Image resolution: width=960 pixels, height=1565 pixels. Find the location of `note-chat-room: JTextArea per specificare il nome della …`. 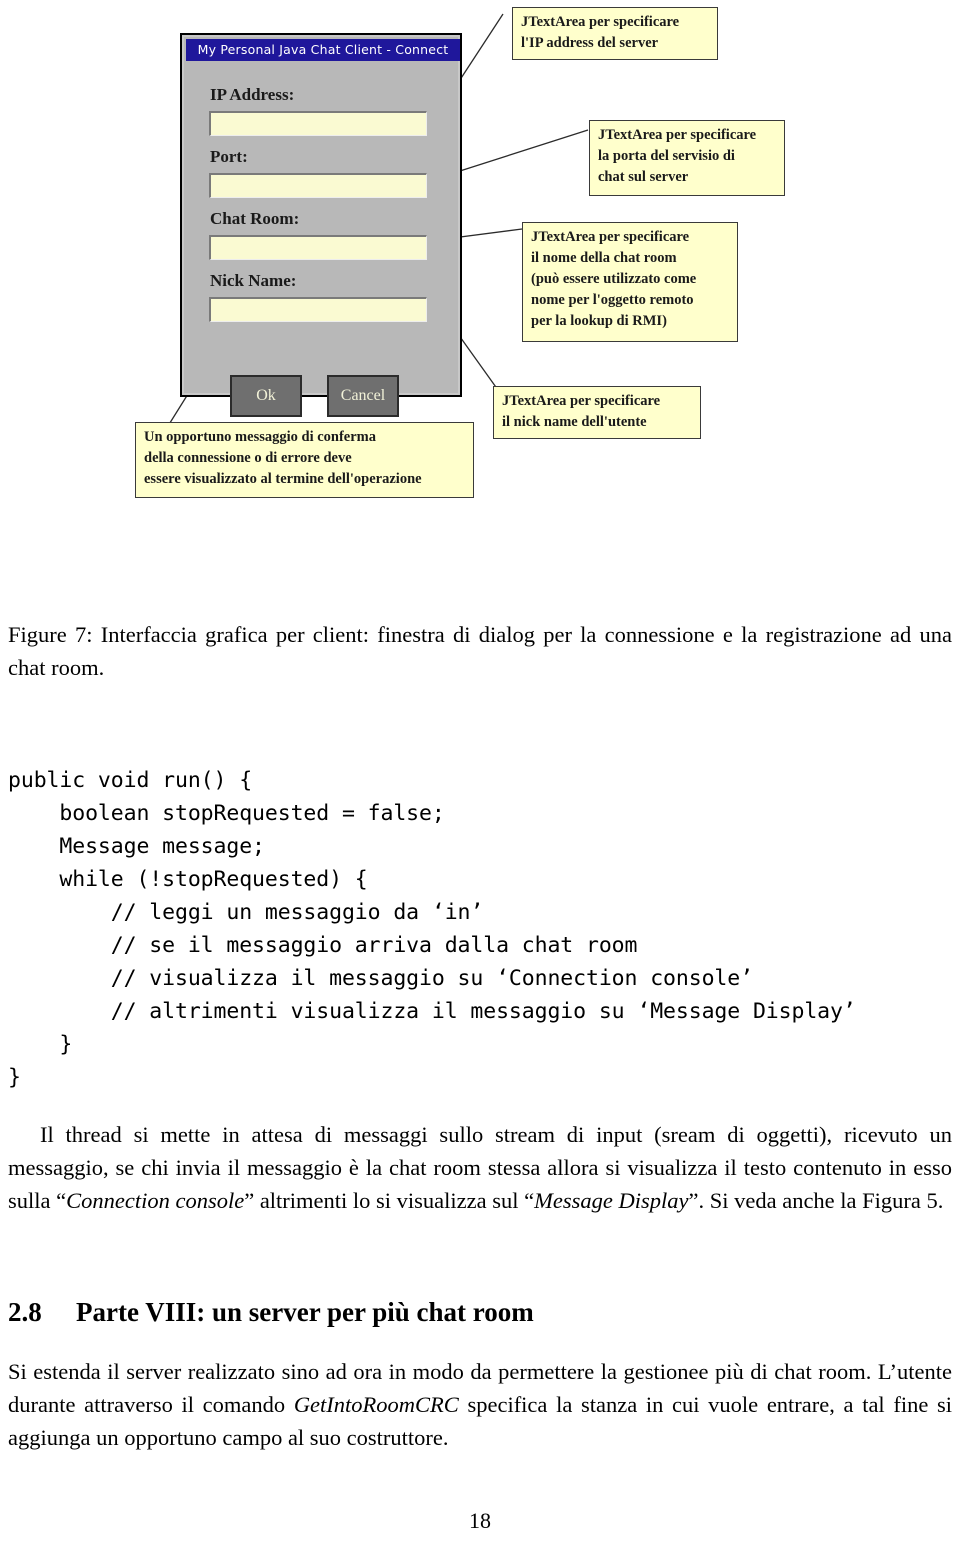

note-chat-room: JTextArea per specificare il nome della … is located at coordinates (630, 282).